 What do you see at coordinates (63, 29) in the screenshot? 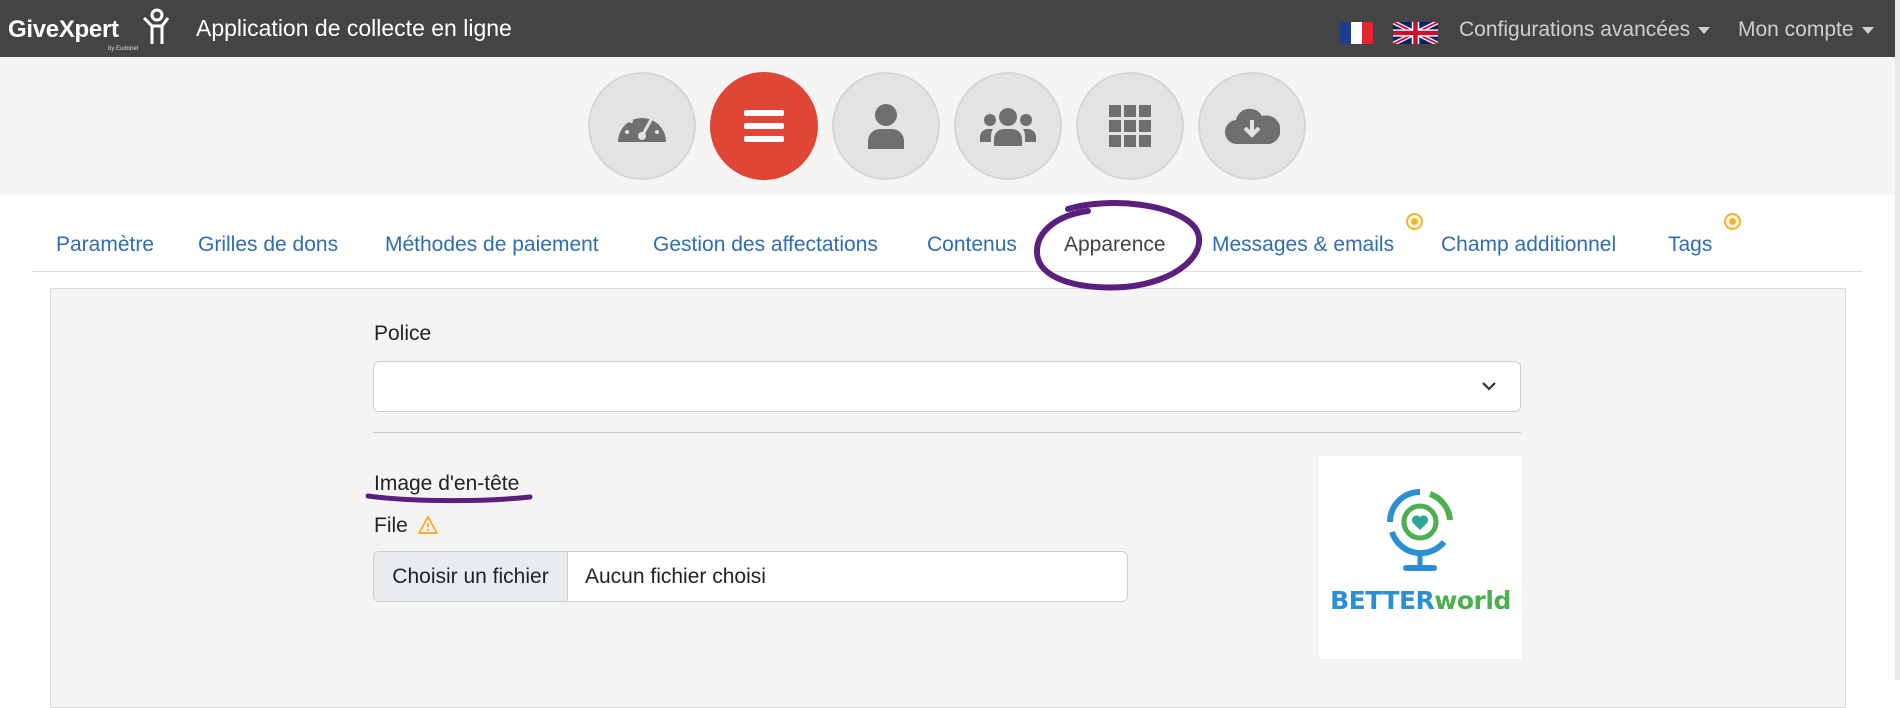
I see `logo-text: GiveXpert` at bounding box center [63, 29].